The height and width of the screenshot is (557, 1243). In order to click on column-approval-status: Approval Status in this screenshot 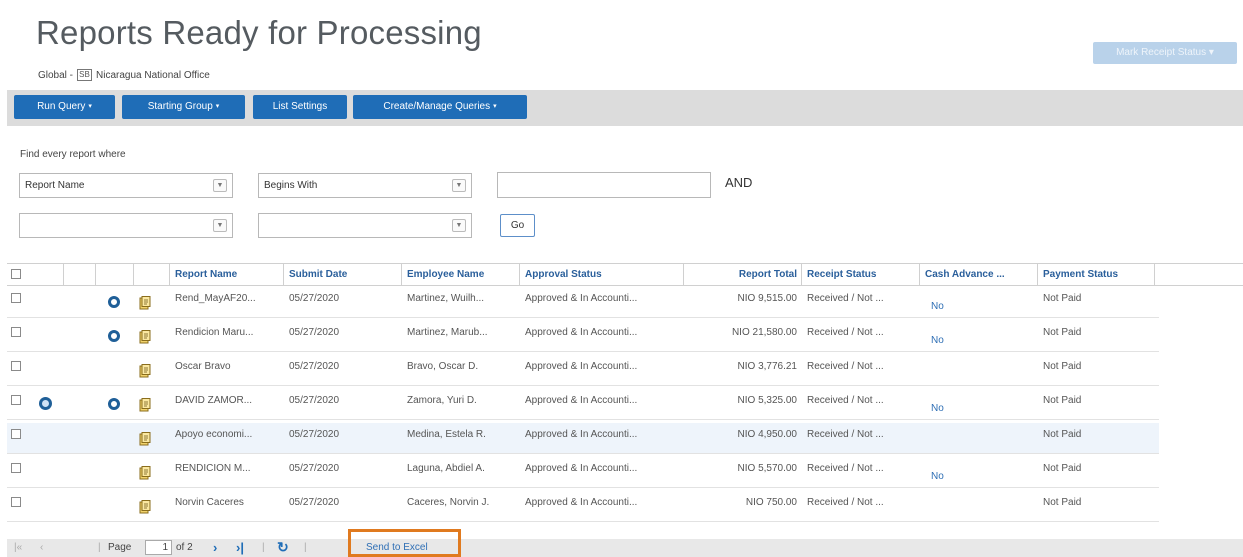, I will do `click(601, 274)`.